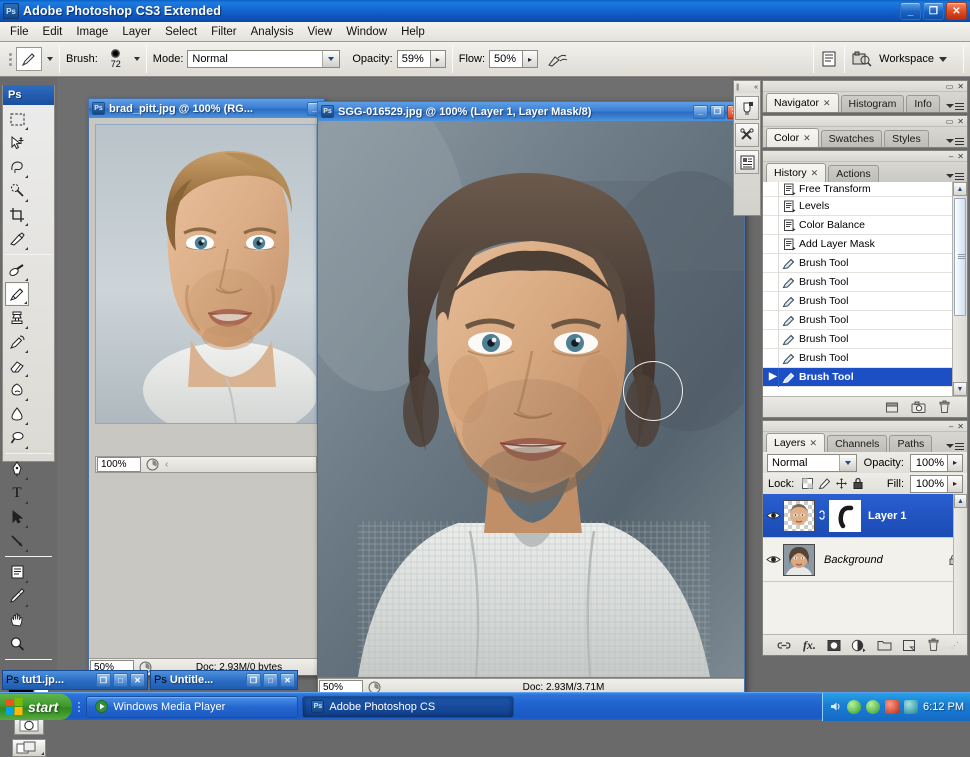 This screenshot has width=970, height=757. I want to click on layer-list: Layer 1 Background ▲, so click(865, 564).